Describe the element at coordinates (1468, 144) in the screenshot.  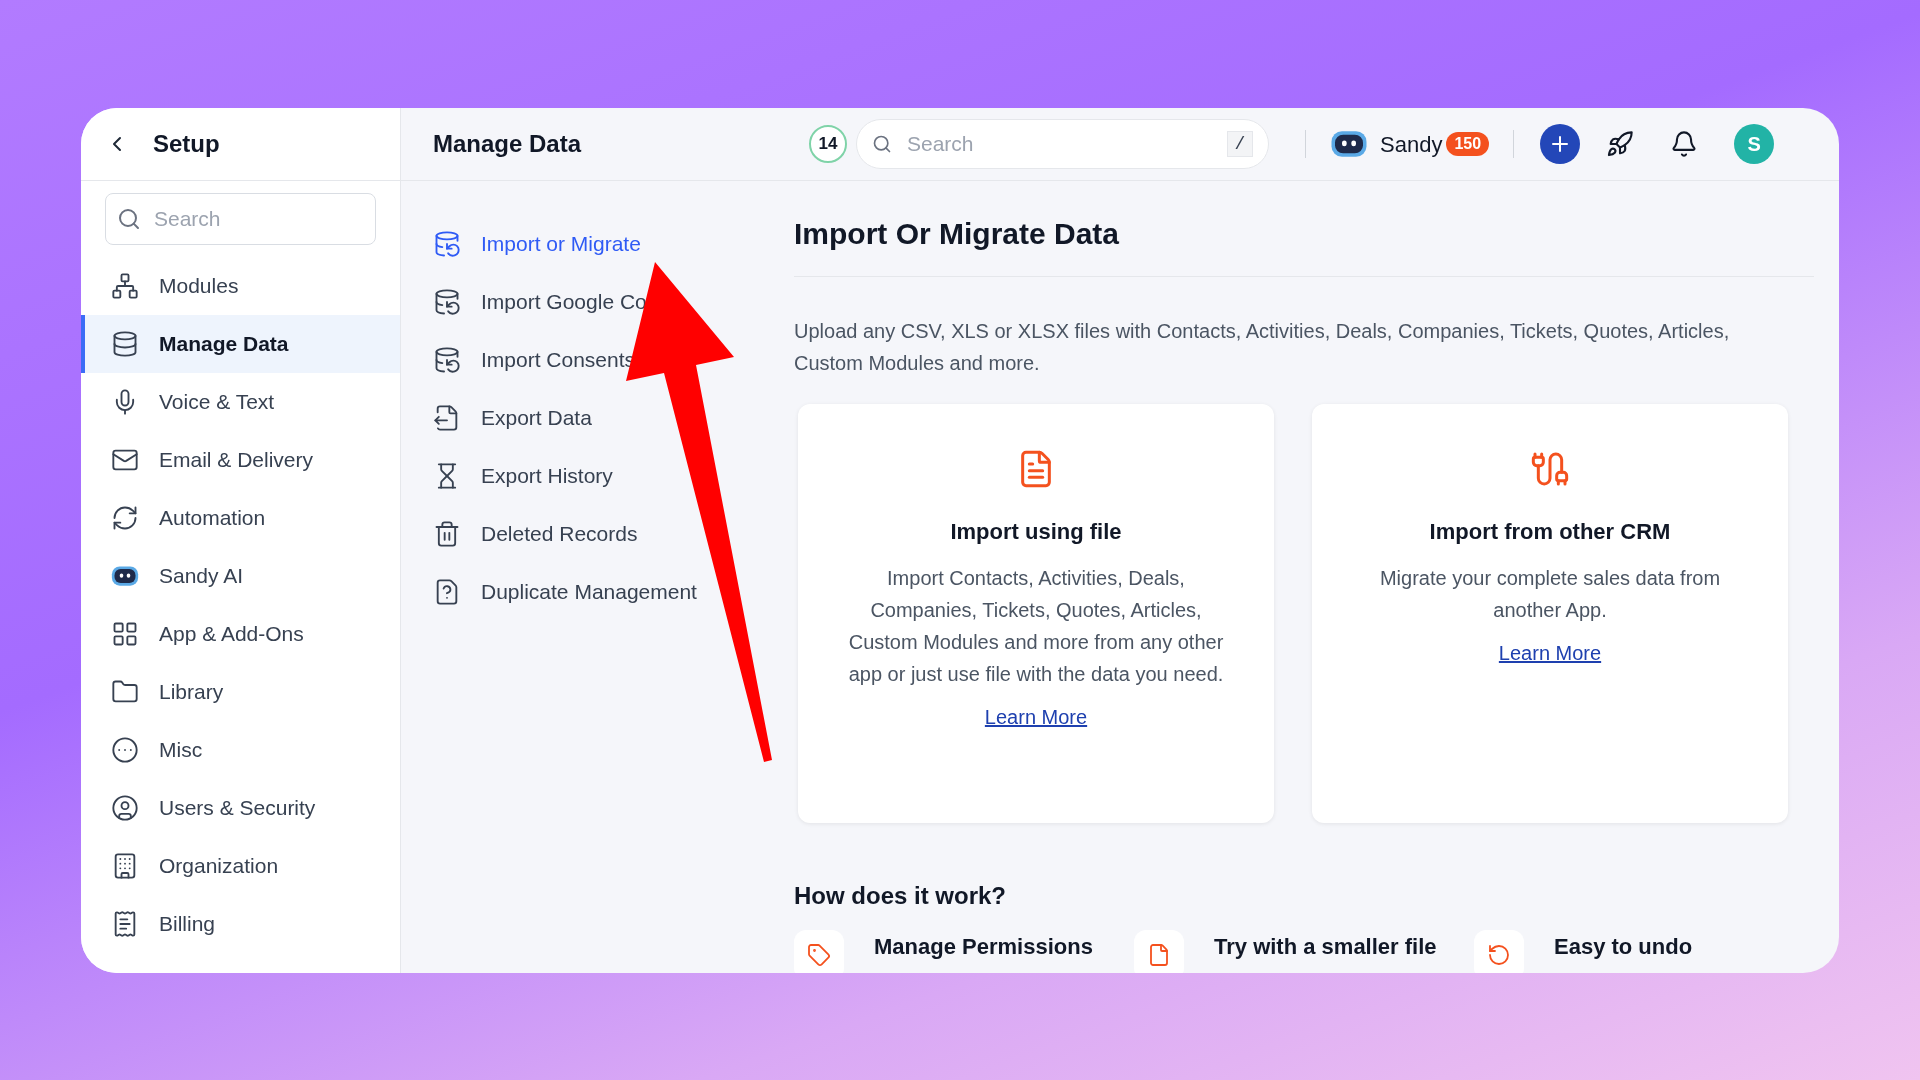
I see `credits-badge: 150` at that location.